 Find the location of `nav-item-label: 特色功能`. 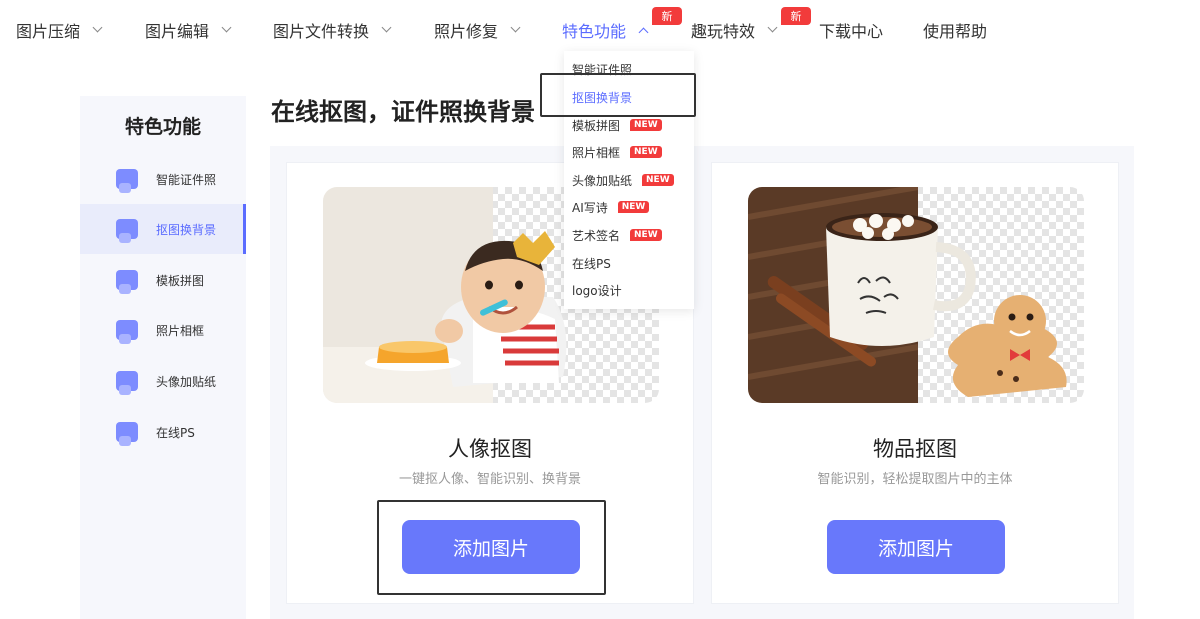

nav-item-label: 特色功能 is located at coordinates (594, 31).